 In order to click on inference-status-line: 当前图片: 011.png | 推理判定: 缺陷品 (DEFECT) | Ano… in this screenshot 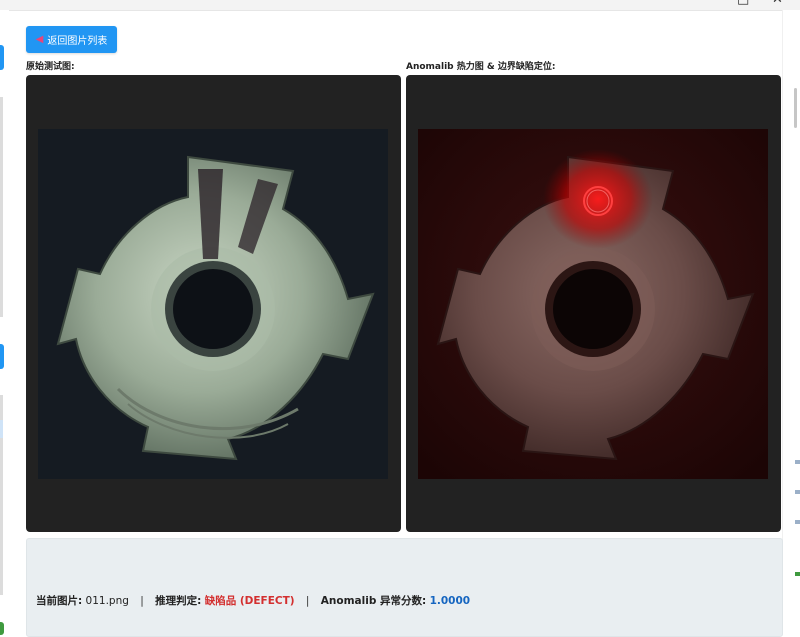, I will do `click(253, 600)`.